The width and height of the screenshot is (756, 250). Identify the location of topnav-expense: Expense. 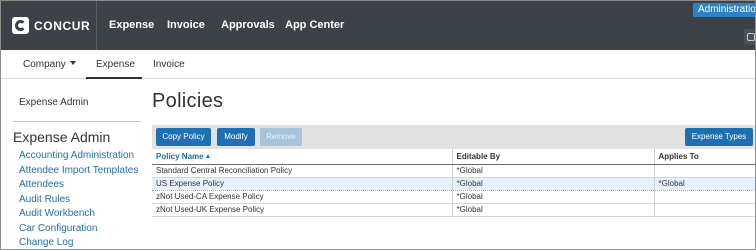
(131, 25).